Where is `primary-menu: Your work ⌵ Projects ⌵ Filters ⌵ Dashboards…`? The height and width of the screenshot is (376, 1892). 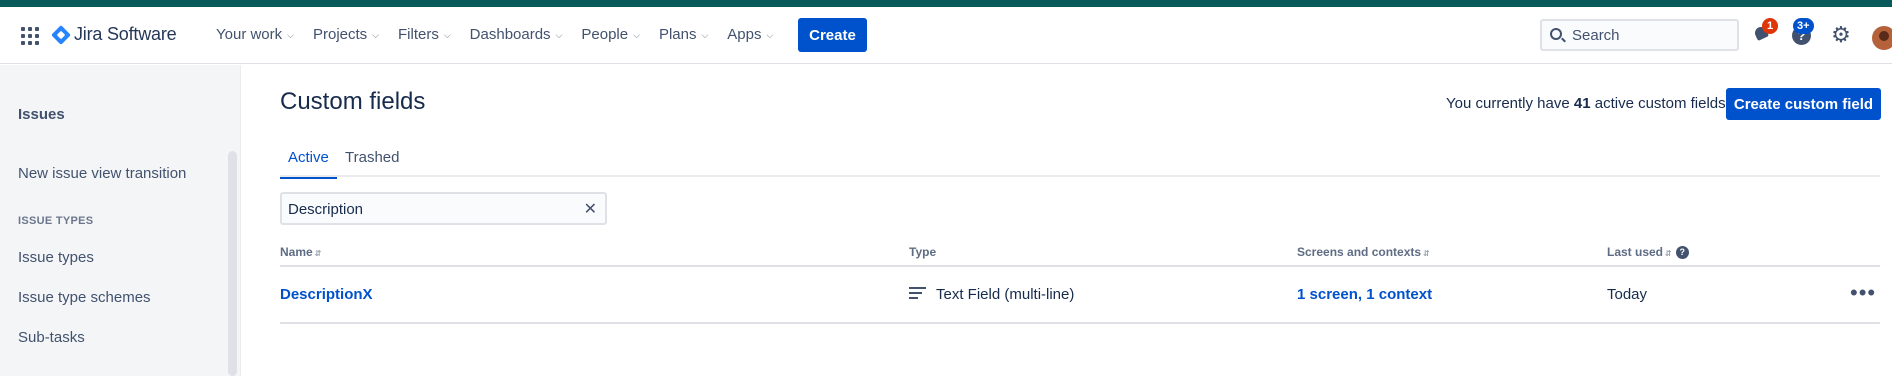 primary-menu: Your work ⌵ Projects ⌵ Filters ⌵ Dashboards… is located at coordinates (504, 34).